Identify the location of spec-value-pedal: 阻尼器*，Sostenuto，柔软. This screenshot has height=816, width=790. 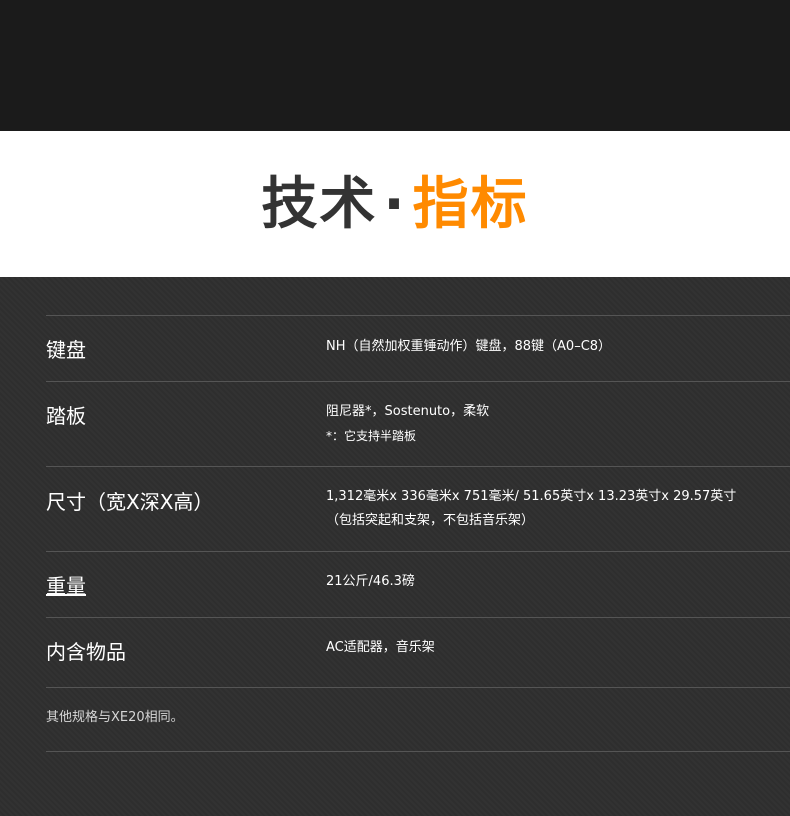
(408, 411).